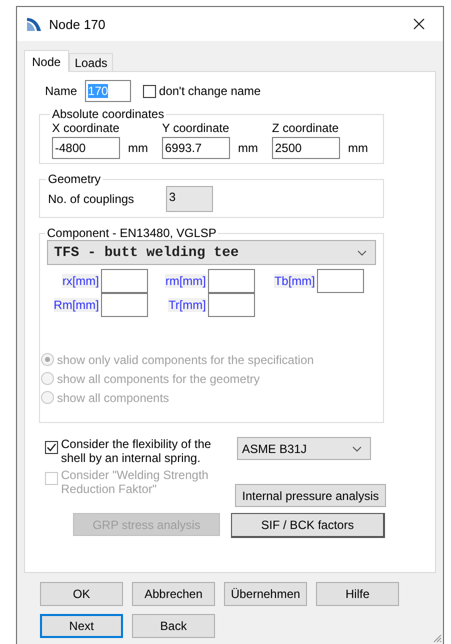 The image size is (451, 644). What do you see at coordinates (196, 148) in the screenshot?
I see `coordinate-field: 6993.7` at bounding box center [196, 148].